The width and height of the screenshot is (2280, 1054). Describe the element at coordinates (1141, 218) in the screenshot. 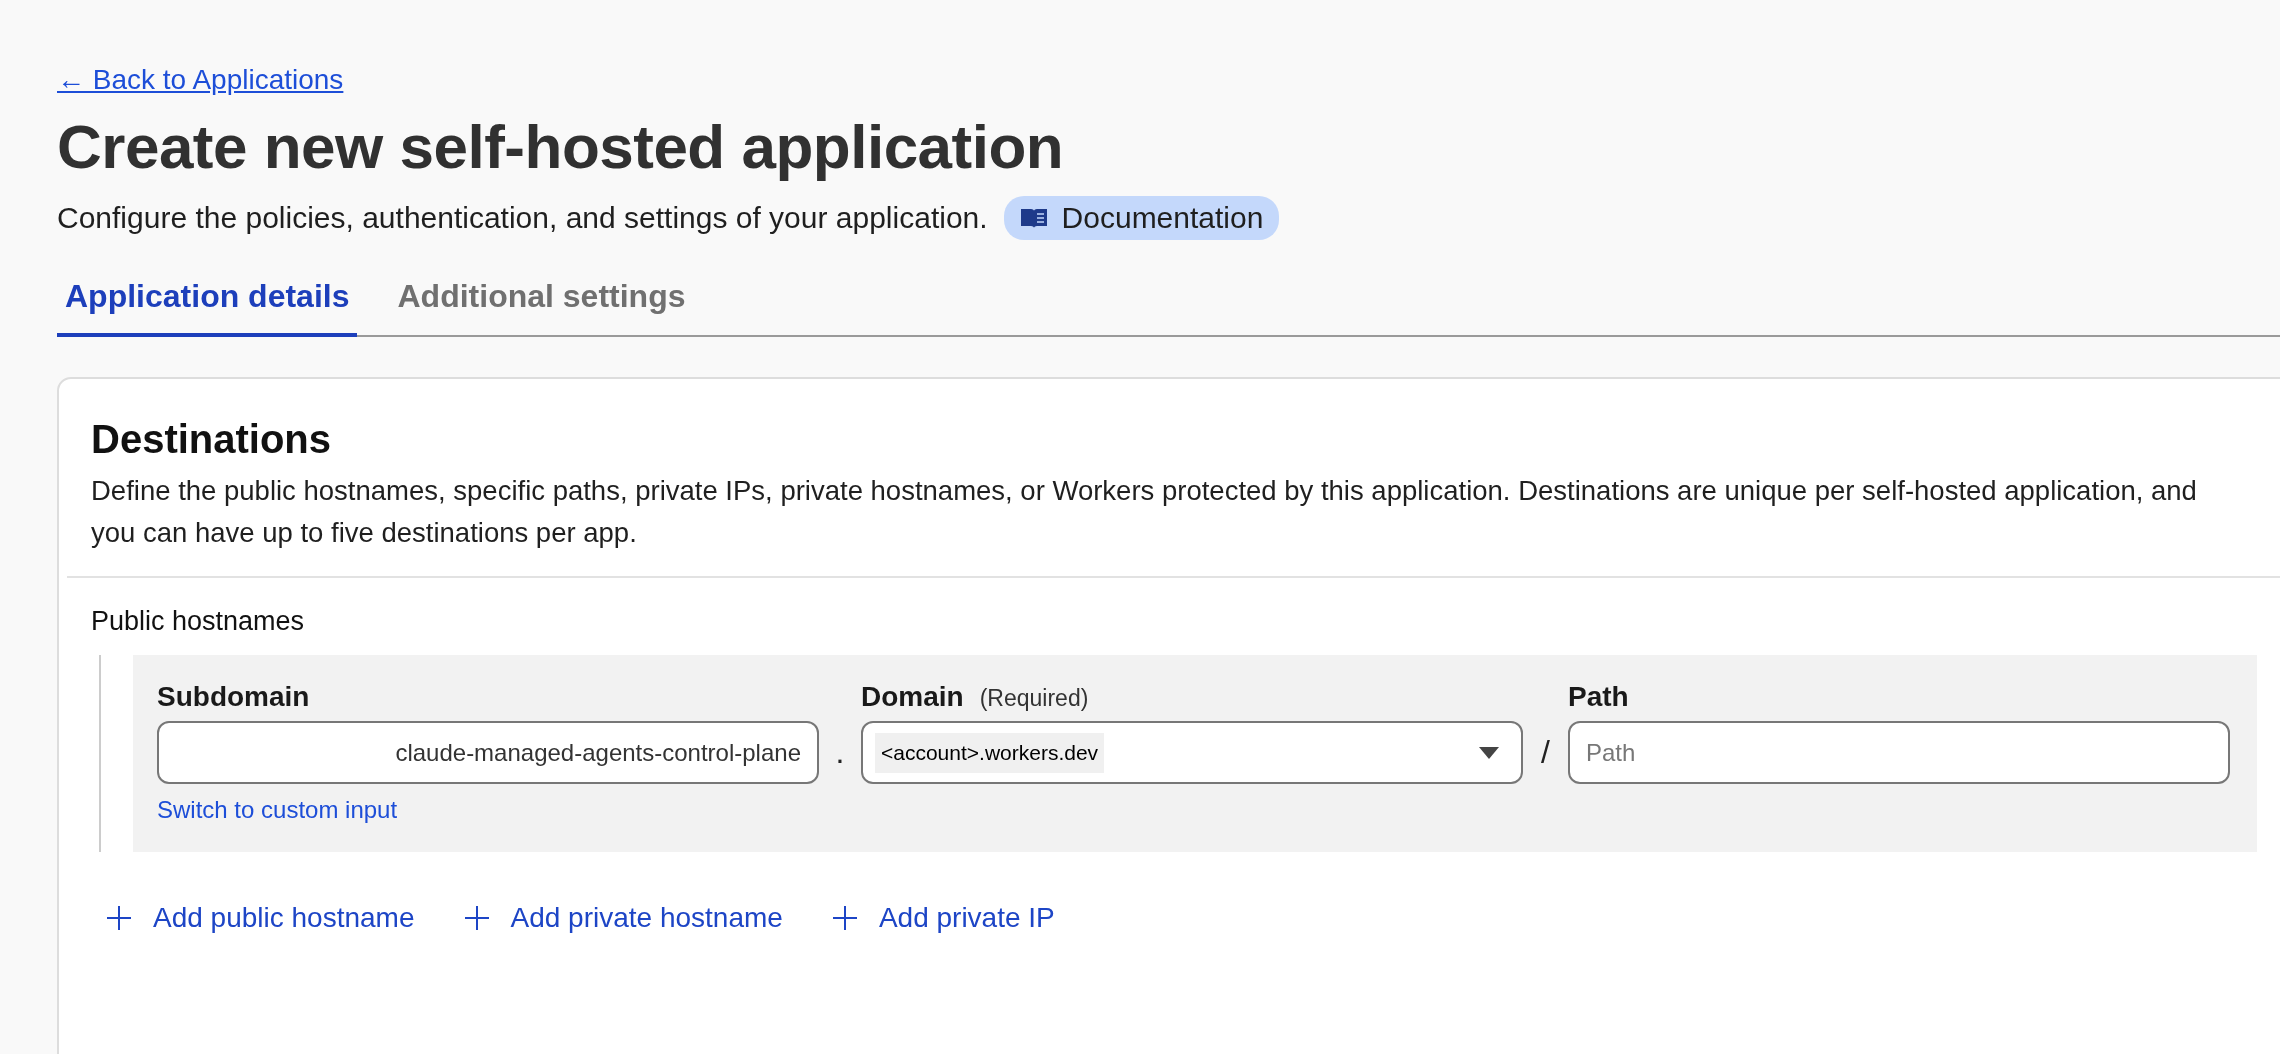

I see `documentation-badge: Documentation` at that location.